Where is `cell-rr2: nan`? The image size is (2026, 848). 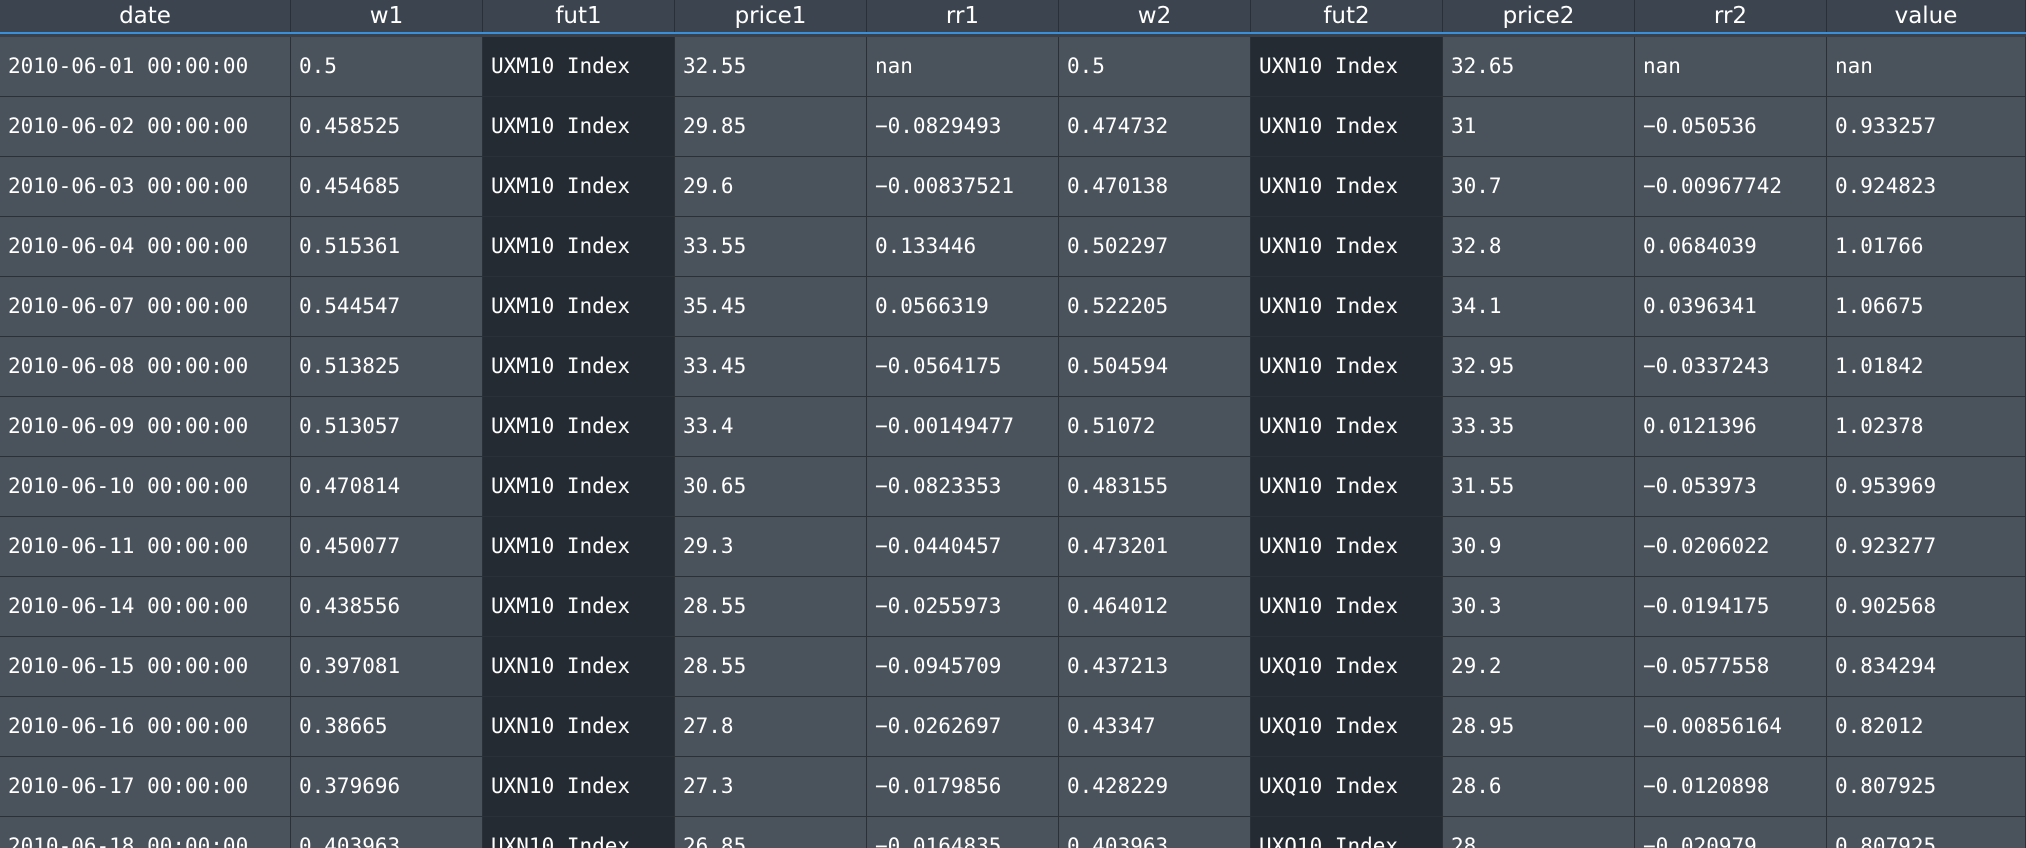
cell-rr2: nan is located at coordinates (1731, 67).